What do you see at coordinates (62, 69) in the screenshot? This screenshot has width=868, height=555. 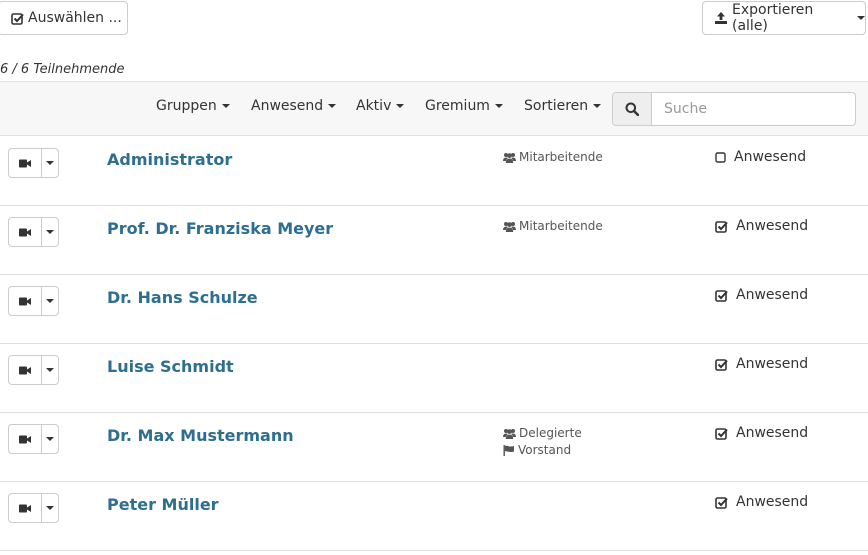 I see `participant-count: 6 / 6 Teilnehmende` at bounding box center [62, 69].